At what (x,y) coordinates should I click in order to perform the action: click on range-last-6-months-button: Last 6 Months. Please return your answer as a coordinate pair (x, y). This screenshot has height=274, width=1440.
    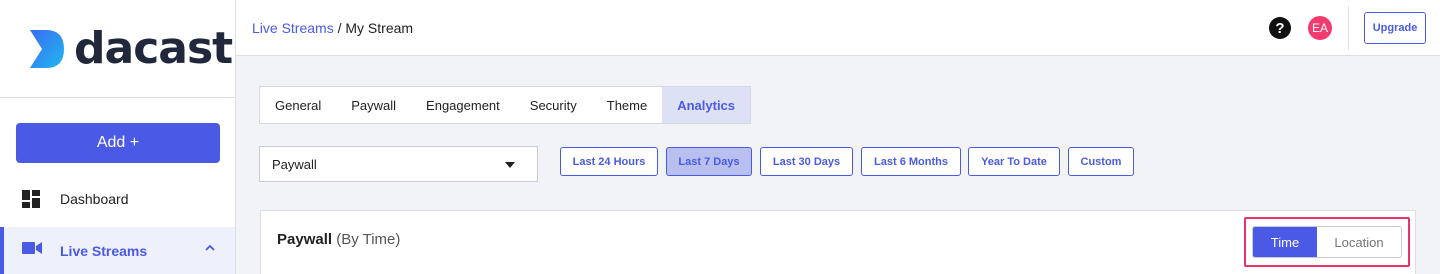
    Looking at the image, I should click on (911, 161).